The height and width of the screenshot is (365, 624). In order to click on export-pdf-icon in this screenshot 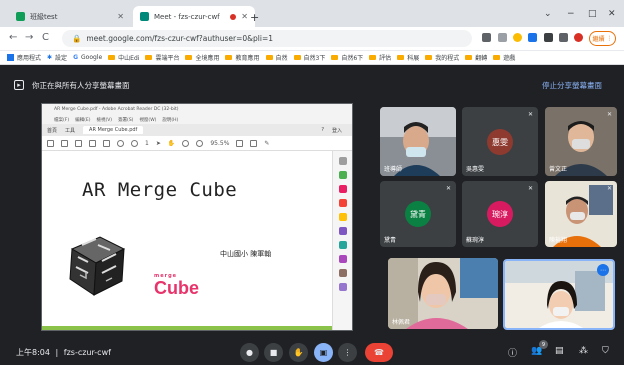, I will do `click(343, 175)`.